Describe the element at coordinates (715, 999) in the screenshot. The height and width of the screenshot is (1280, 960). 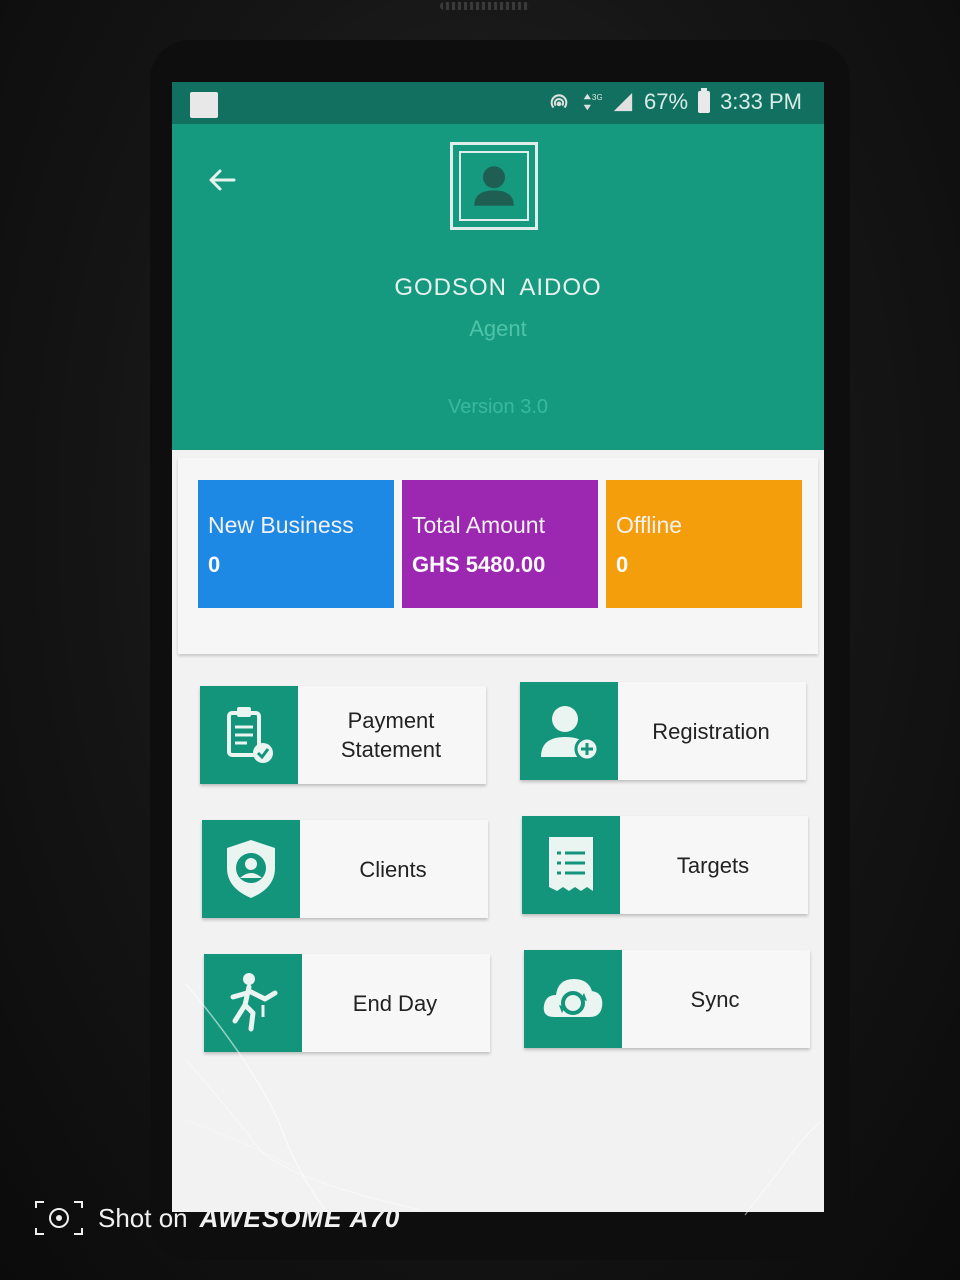
I see `menu-label: Sync` at that location.